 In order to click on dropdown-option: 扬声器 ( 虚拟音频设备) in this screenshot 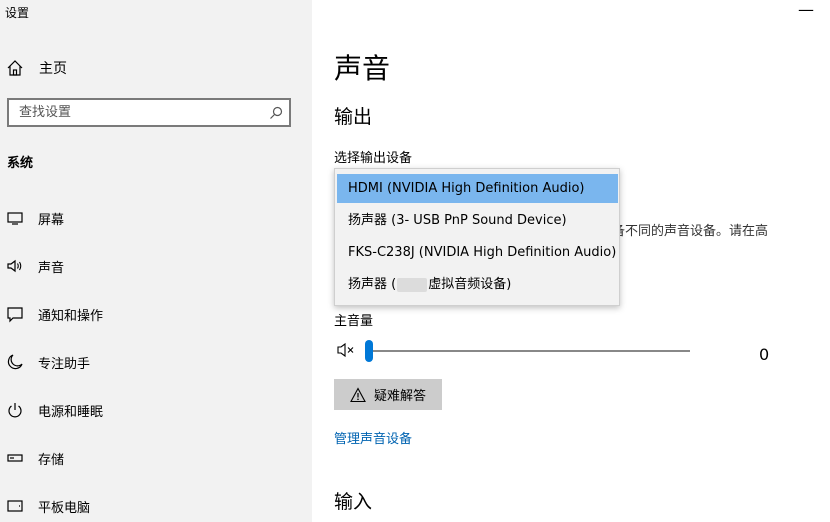, I will do `click(477, 284)`.